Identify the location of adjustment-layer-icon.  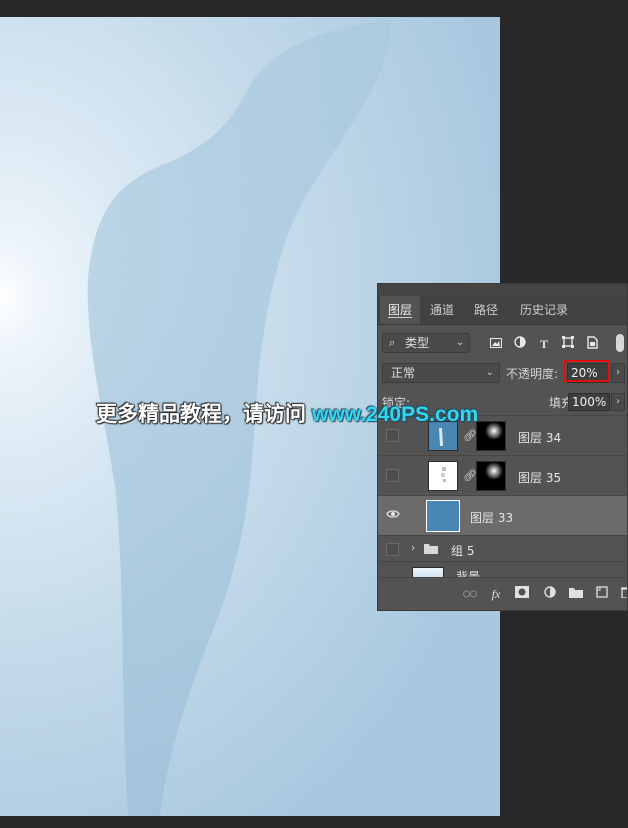
(550, 594).